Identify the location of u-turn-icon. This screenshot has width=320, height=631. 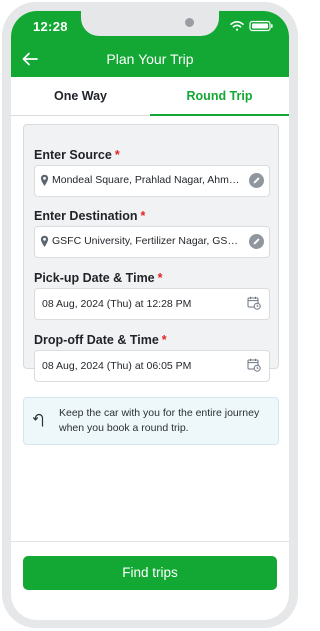
(38, 420).